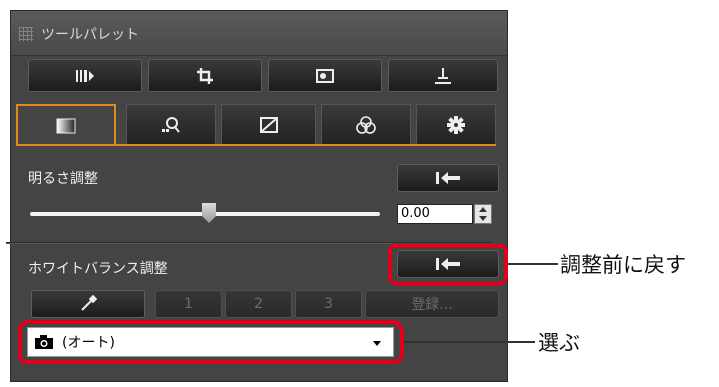 The width and height of the screenshot is (719, 387). Describe the element at coordinates (259, 33) in the screenshot. I see `title-bar: ツールパレット` at that location.